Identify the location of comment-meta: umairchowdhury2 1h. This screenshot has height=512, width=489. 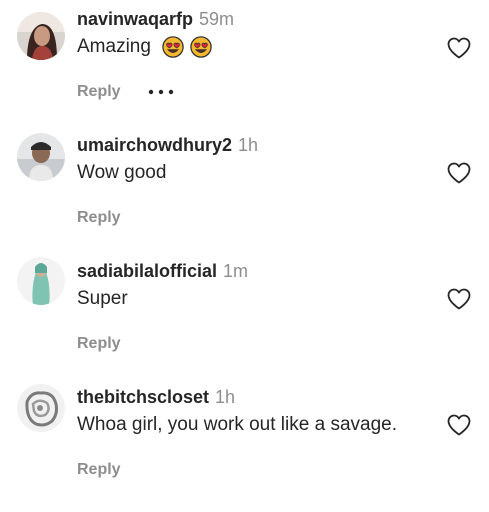
(167, 145).